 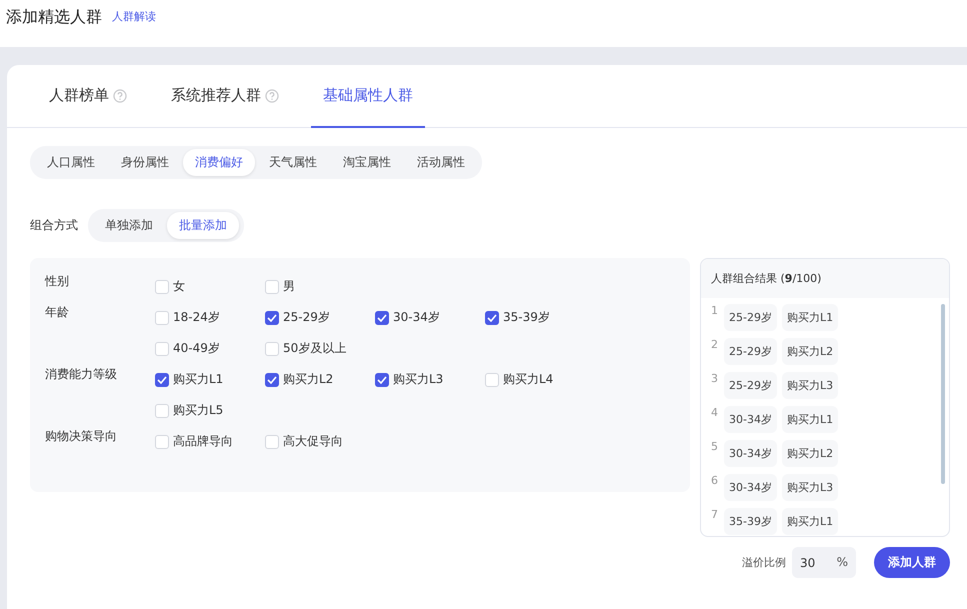 I want to click on attribute-label: 购物决策导向, so click(x=81, y=436).